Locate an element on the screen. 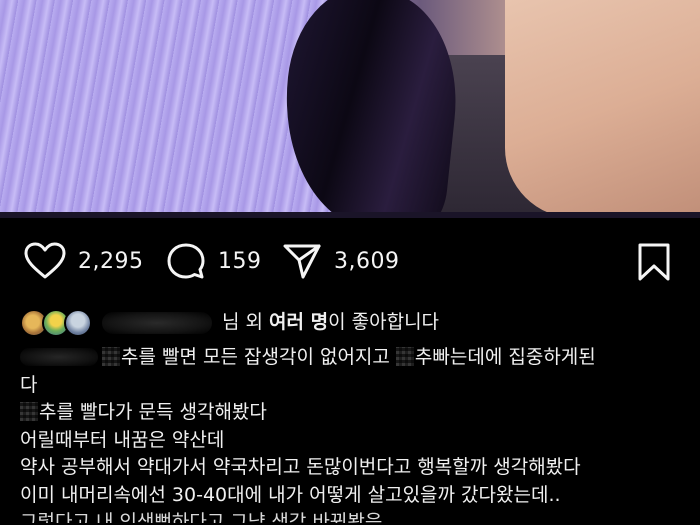 The height and width of the screenshot is (525, 700). liked-by-row: 님 외 여러 명이 좋아합니다 is located at coordinates (355, 323).